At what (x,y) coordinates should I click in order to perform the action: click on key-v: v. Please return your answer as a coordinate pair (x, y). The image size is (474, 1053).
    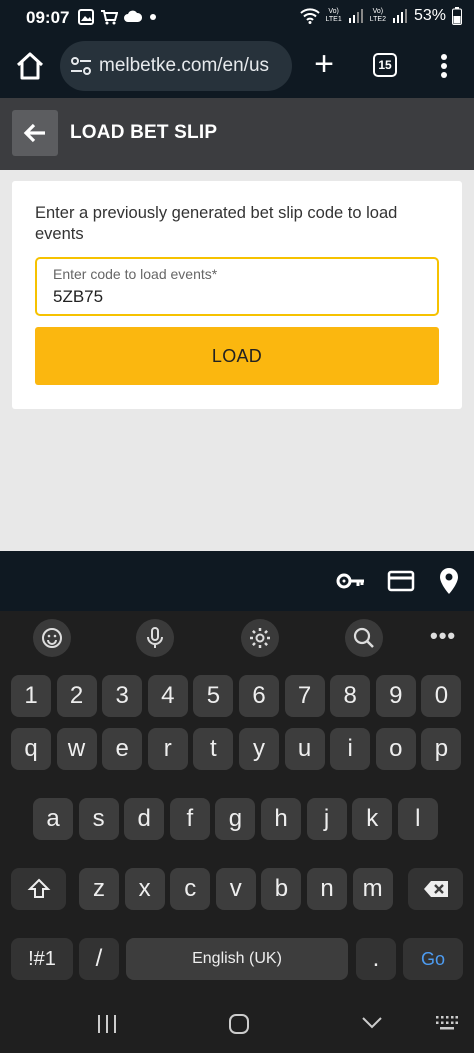
    Looking at the image, I should click on (235, 889).